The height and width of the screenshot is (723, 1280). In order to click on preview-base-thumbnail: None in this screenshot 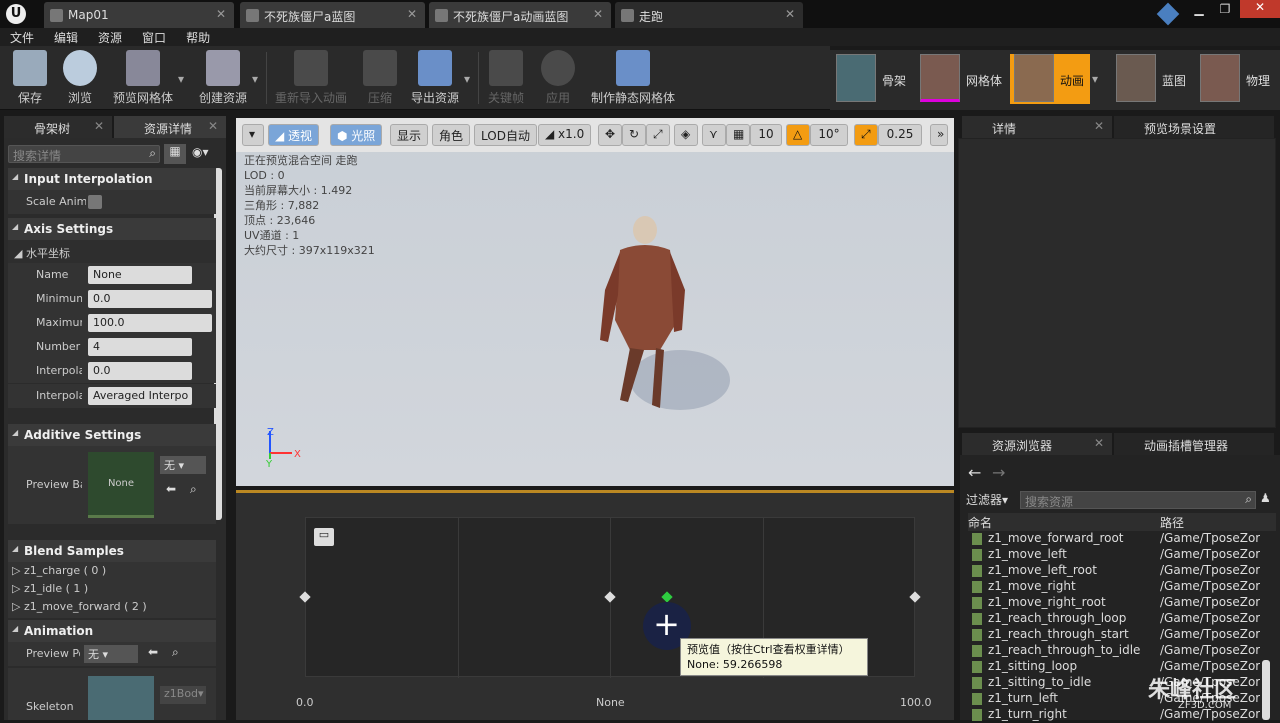, I will do `click(121, 485)`.